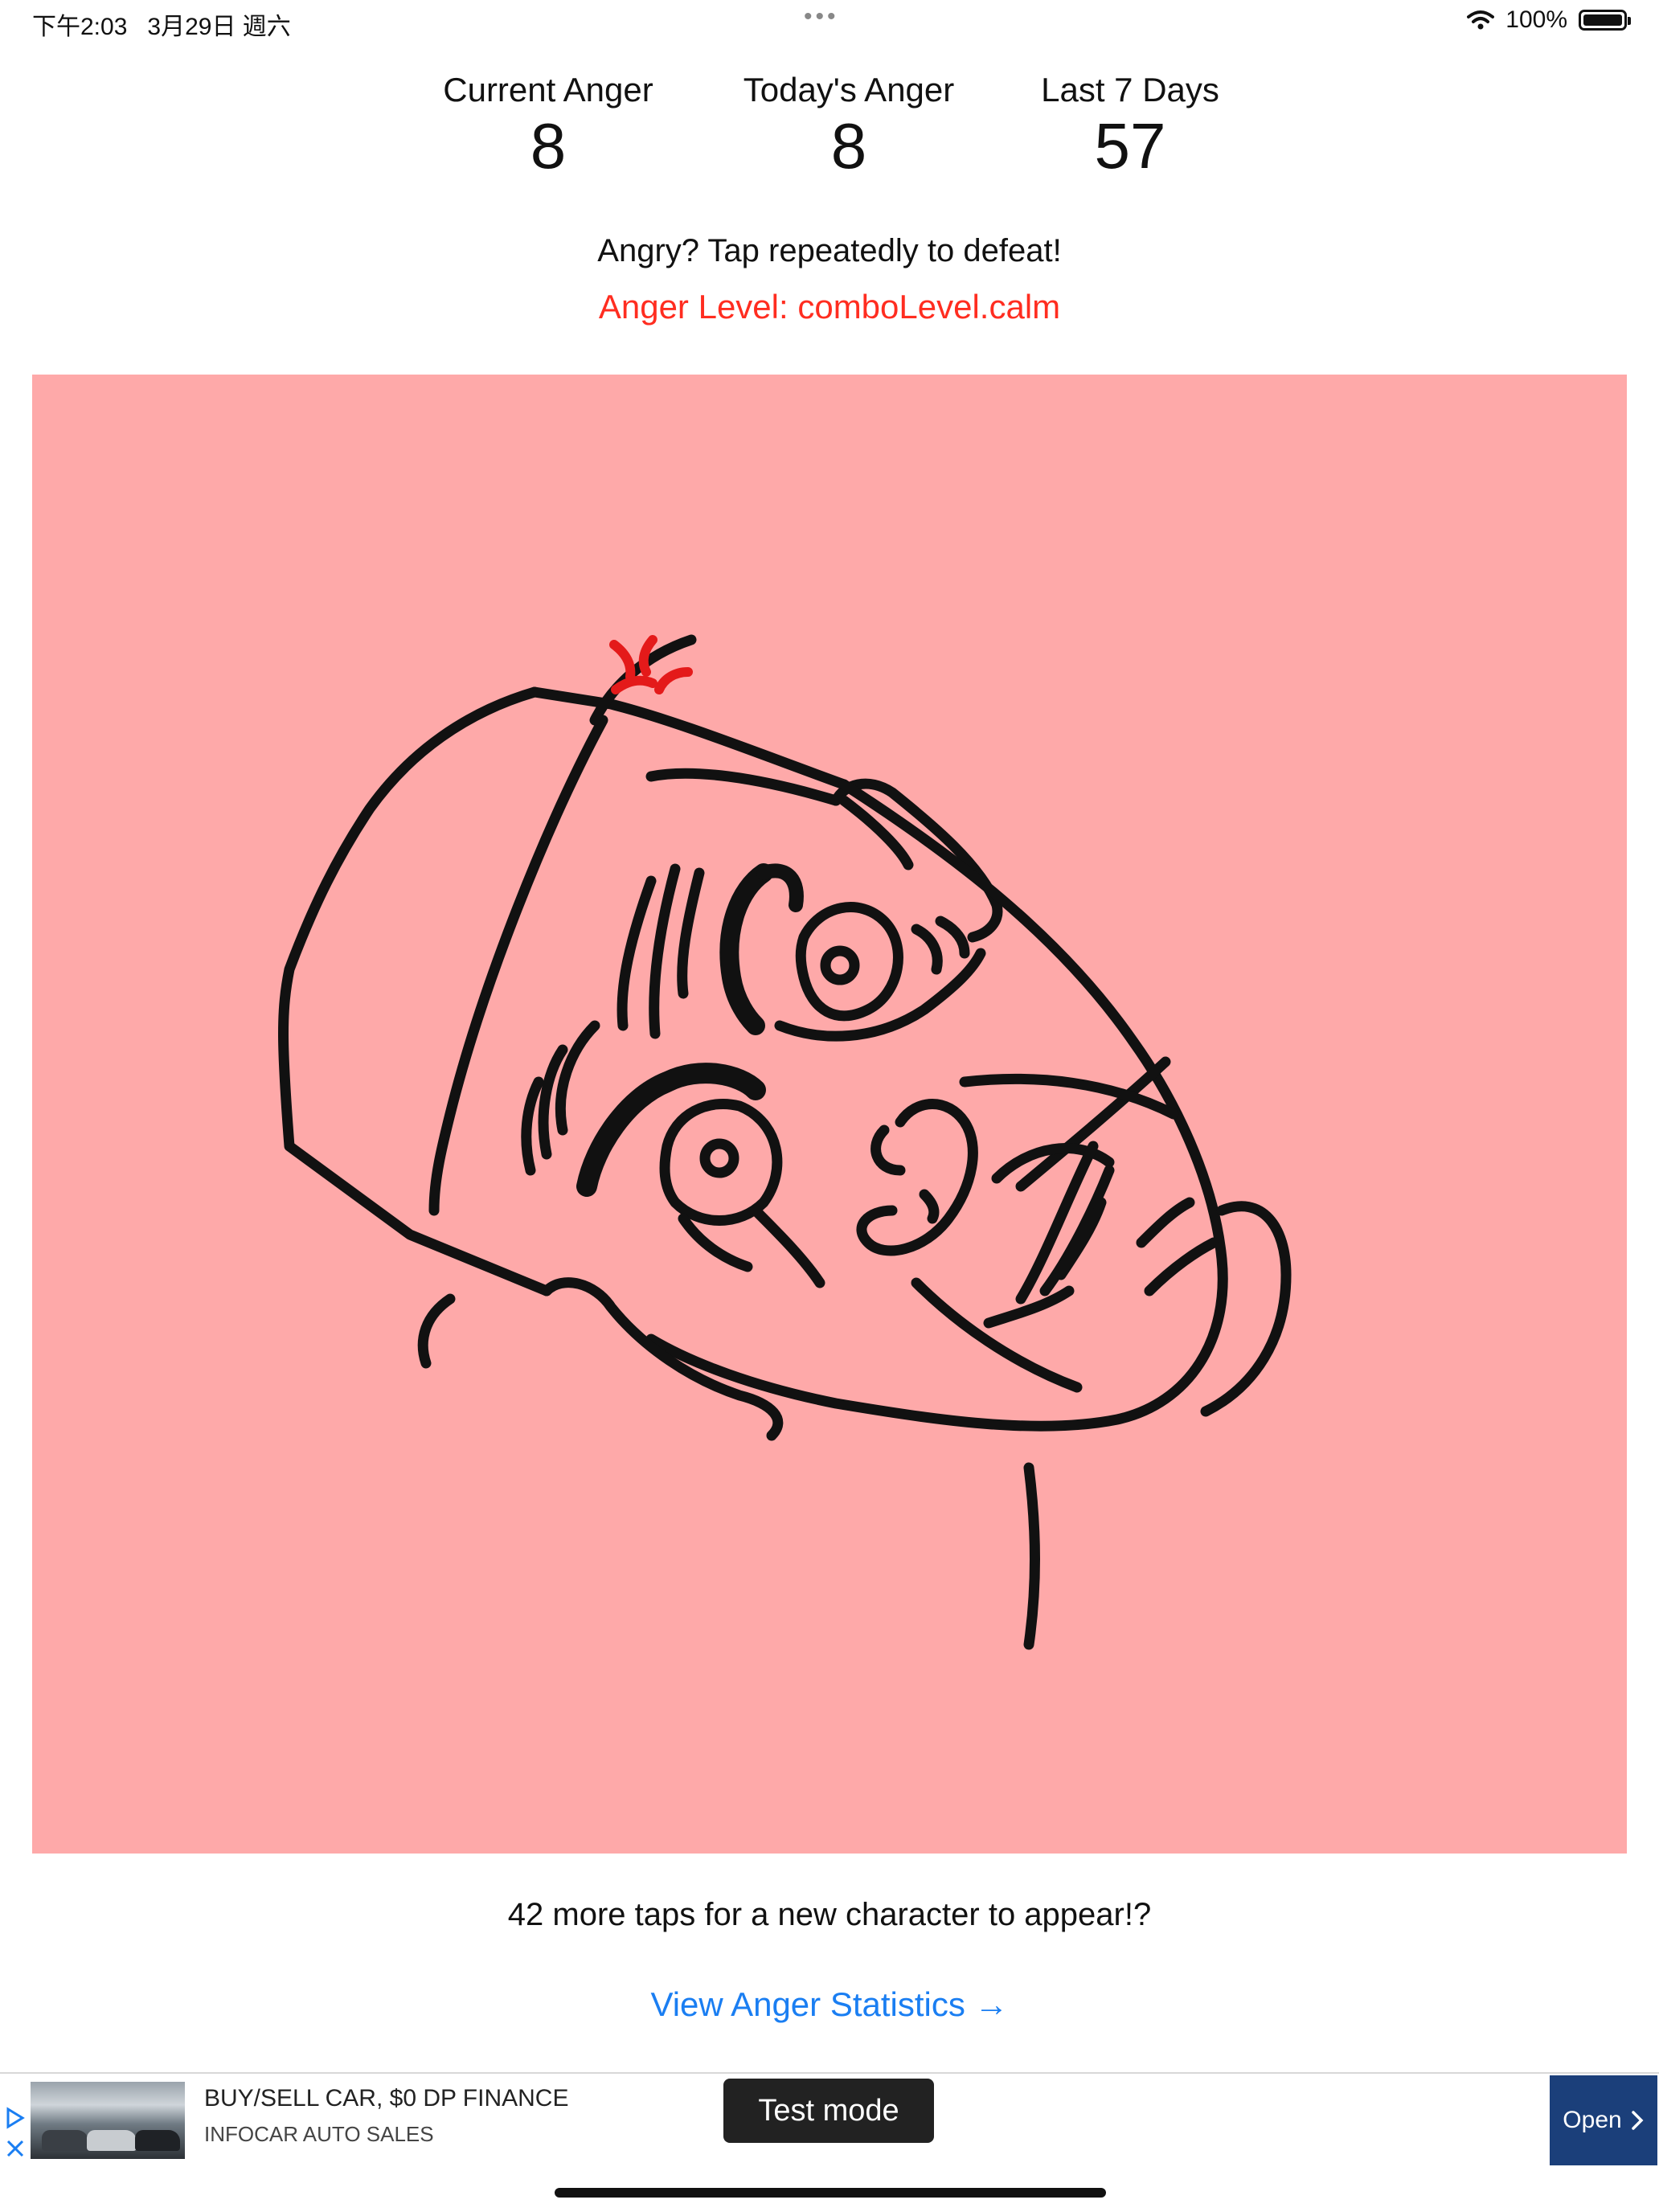 The width and height of the screenshot is (1659, 2212). I want to click on stat-label: Today's Anger, so click(849, 90).